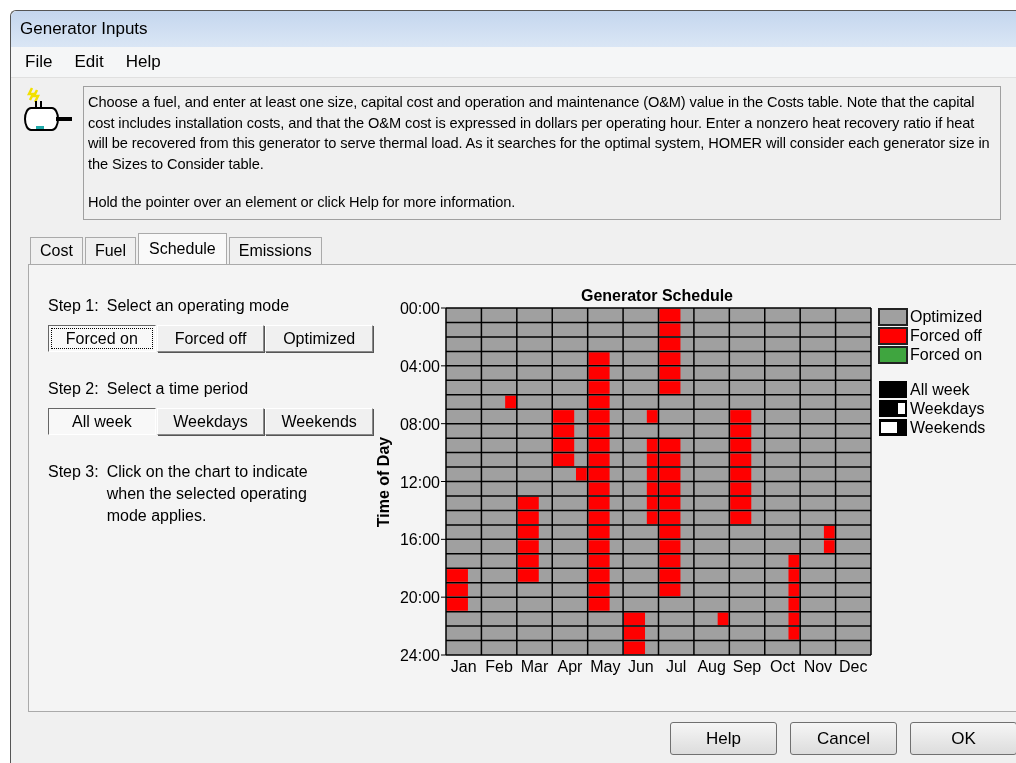  What do you see at coordinates (210, 338) in the screenshot?
I see `option-button: Forced off` at bounding box center [210, 338].